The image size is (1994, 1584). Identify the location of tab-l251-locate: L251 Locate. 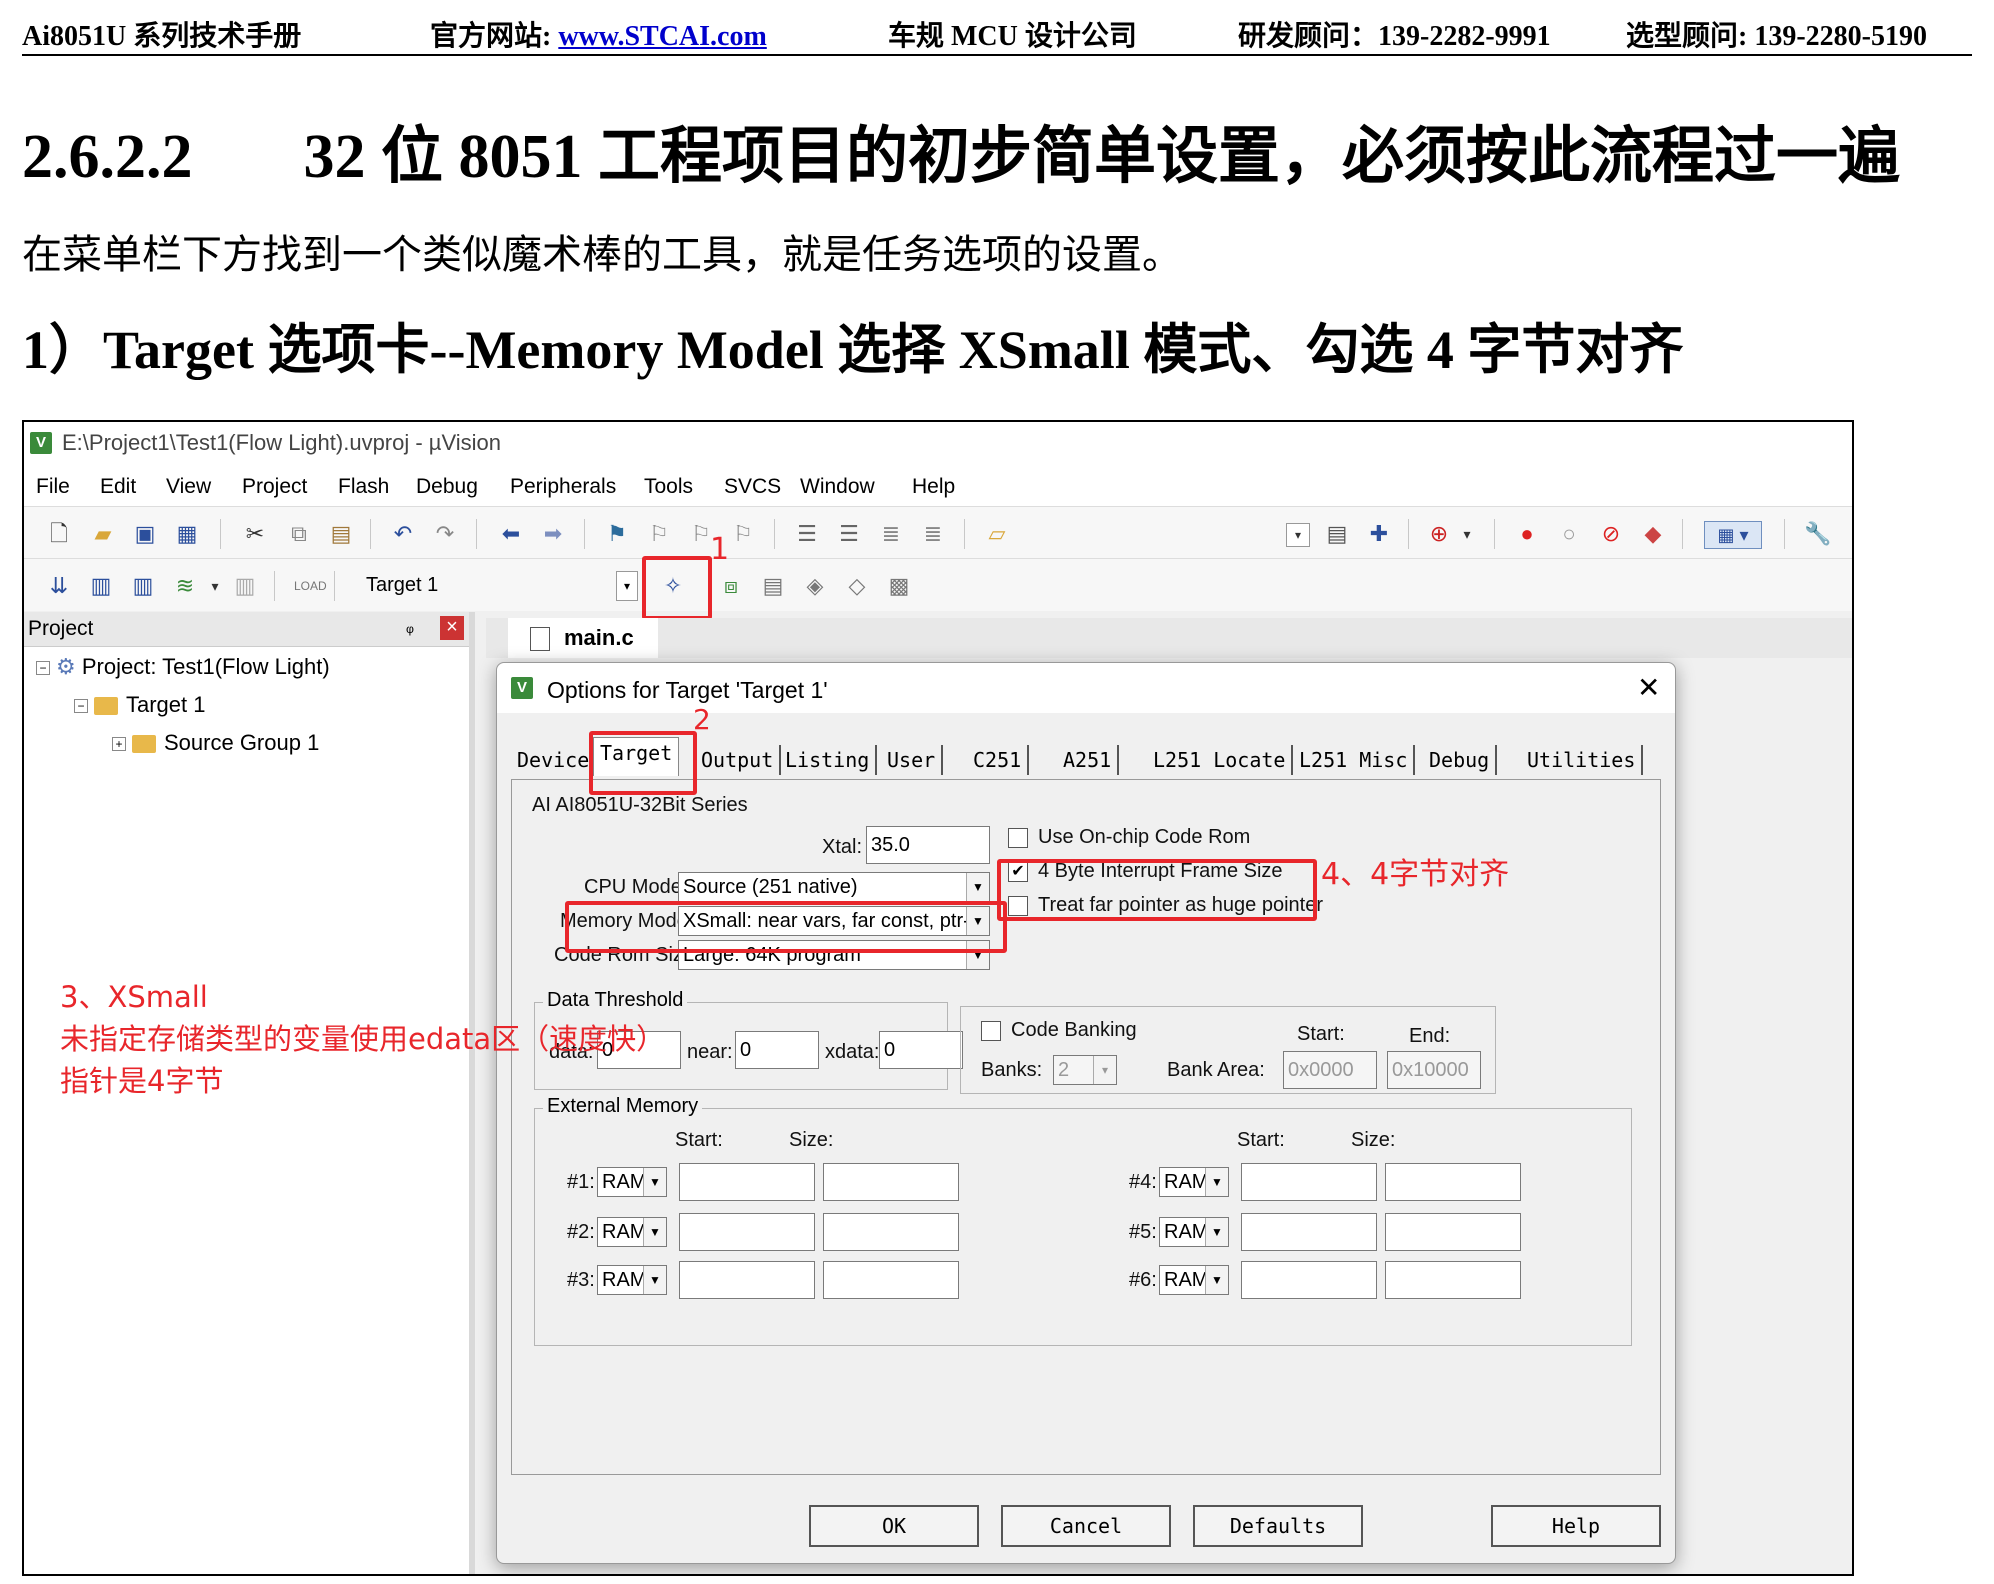
(1220, 760).